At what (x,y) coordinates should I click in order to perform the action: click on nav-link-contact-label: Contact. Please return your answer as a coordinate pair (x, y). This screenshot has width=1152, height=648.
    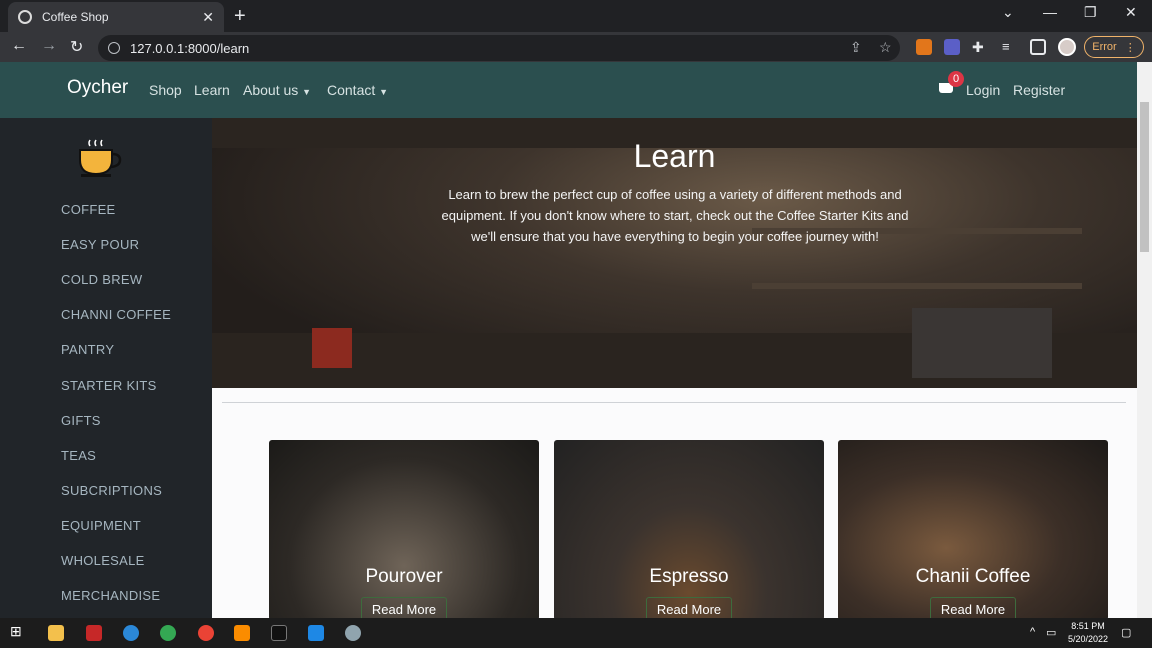
    Looking at the image, I should click on (351, 90).